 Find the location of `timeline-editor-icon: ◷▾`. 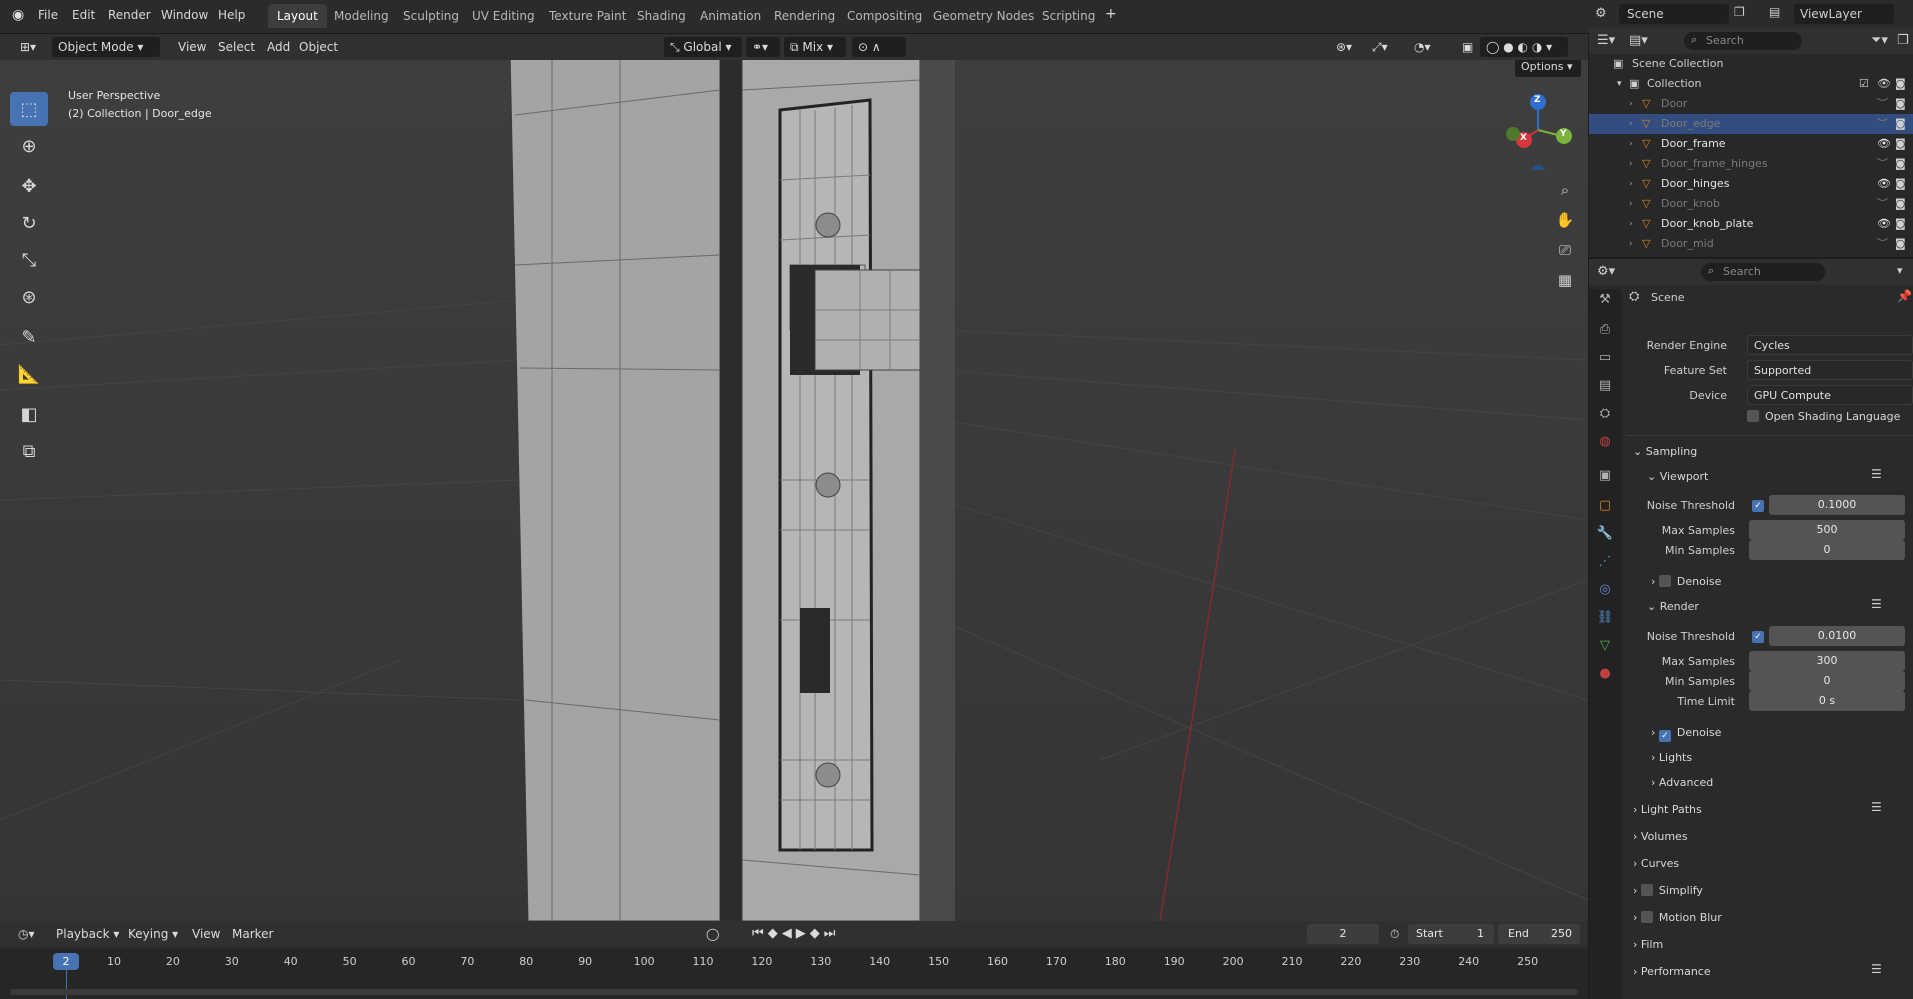

timeline-editor-icon: ◷▾ is located at coordinates (26, 934).